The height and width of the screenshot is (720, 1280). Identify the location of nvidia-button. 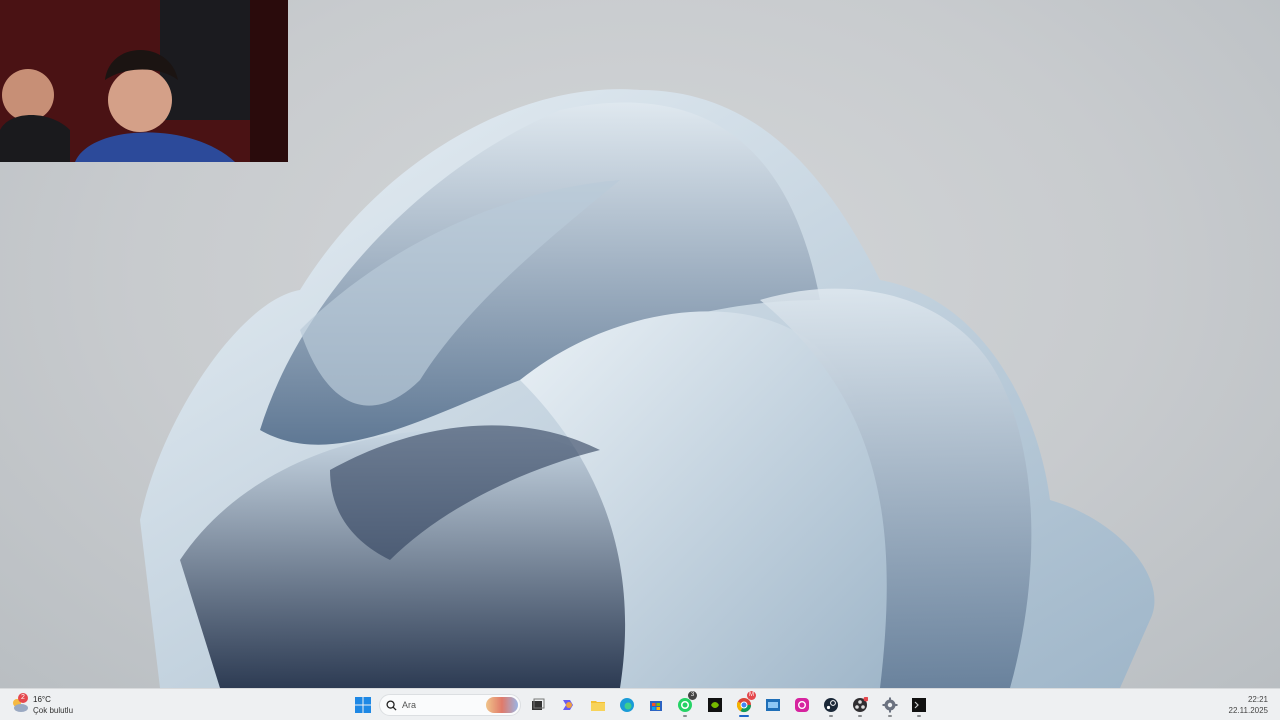
(715, 705).